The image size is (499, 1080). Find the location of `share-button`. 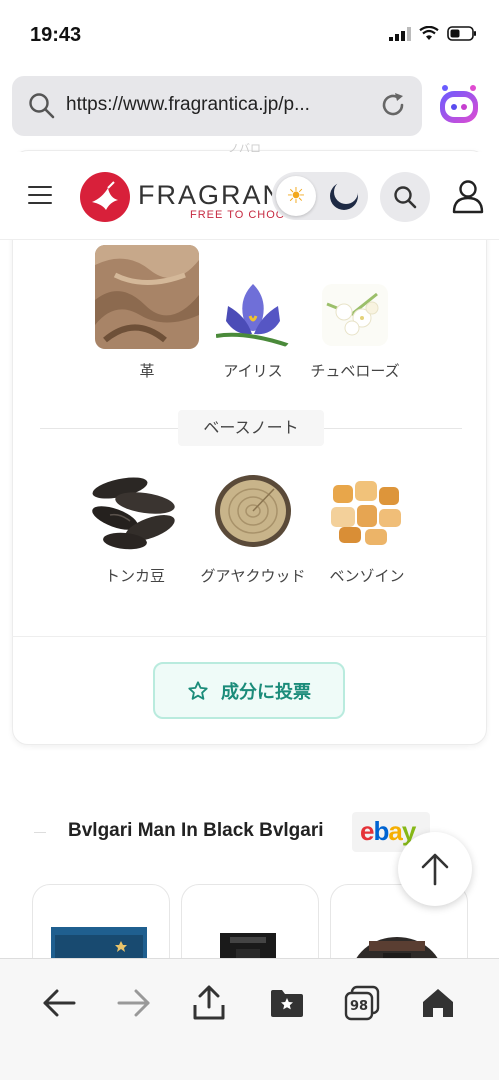

share-button is located at coordinates (209, 1003).